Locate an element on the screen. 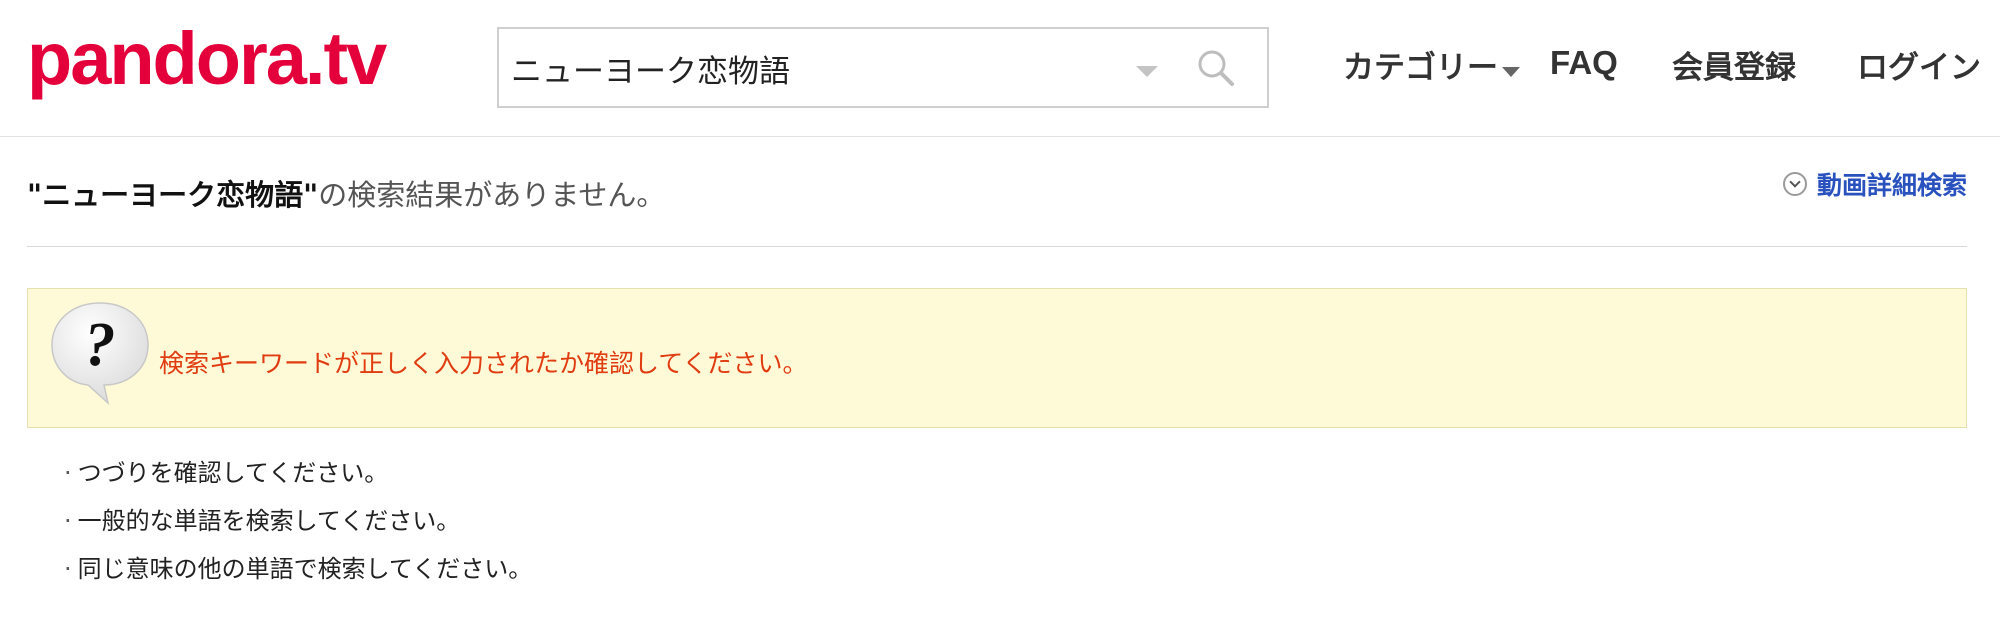 The image size is (2000, 618). circle-chevron-down-icon is located at coordinates (1794, 184).